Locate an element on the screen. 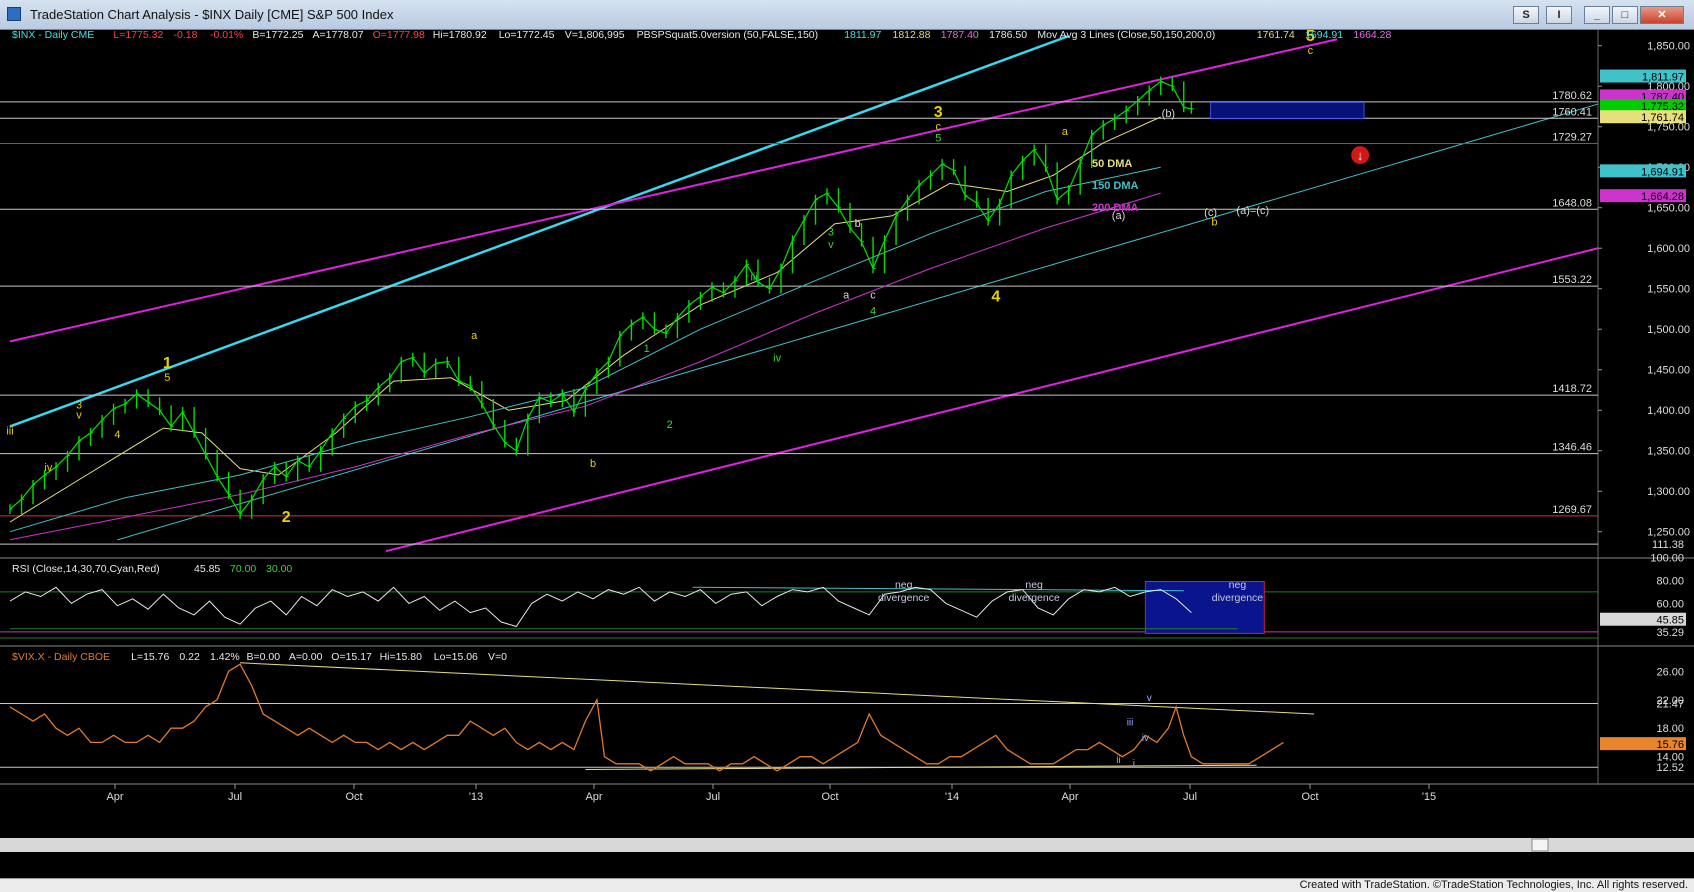  minimize-button: _ is located at coordinates (1597, 15).